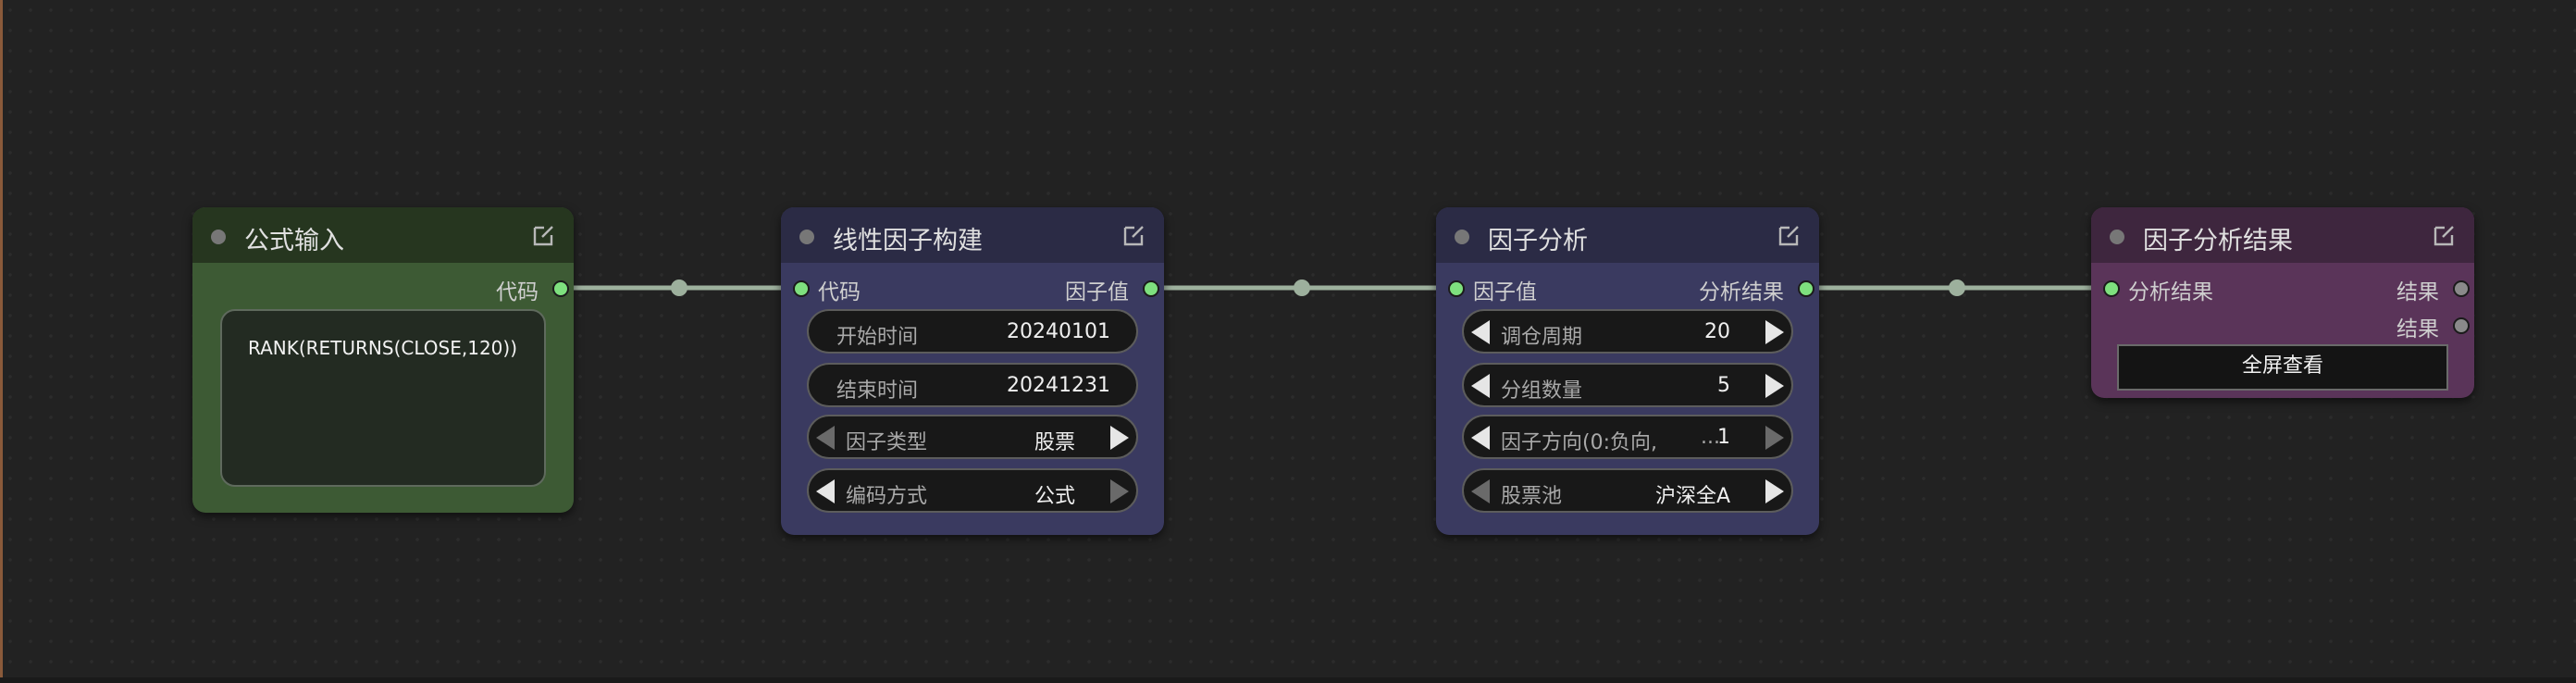 This screenshot has height=683, width=2576. Describe the element at coordinates (1532, 496) in the screenshot. I see `stock-pool-label: 股票池` at that location.